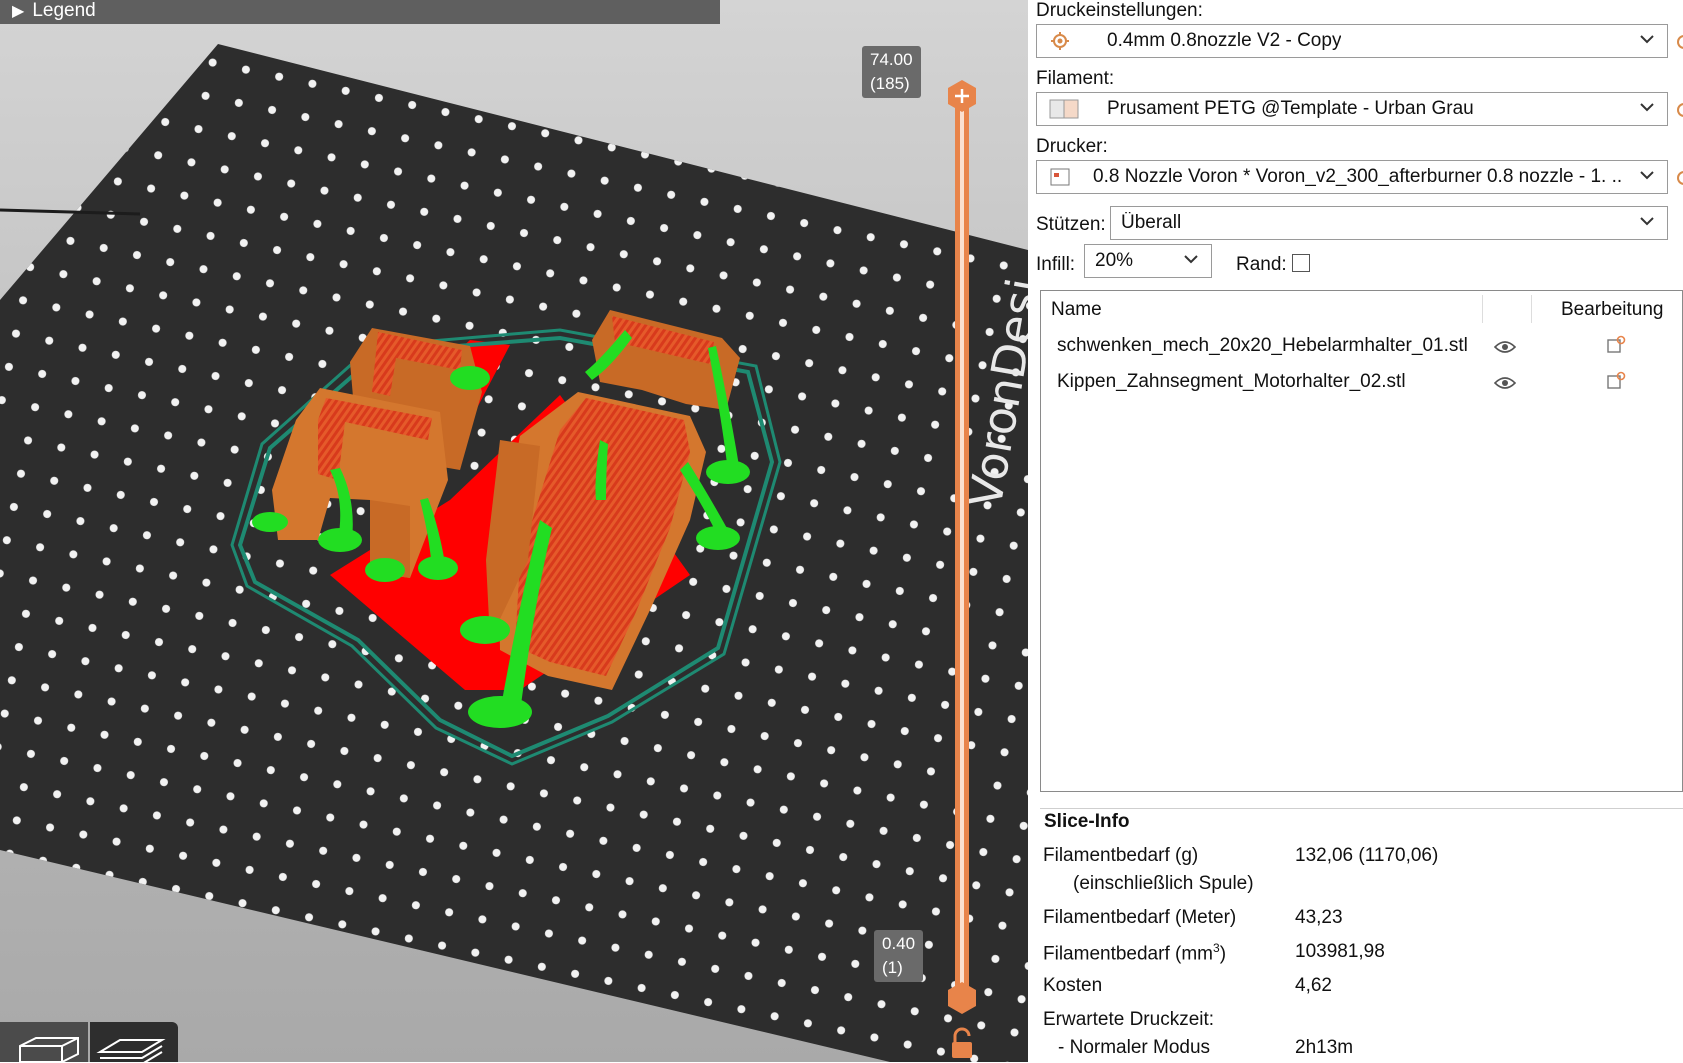 This screenshot has width=1683, height=1063. Describe the element at coordinates (1060, 177) in the screenshot. I see `printer-icon` at that location.